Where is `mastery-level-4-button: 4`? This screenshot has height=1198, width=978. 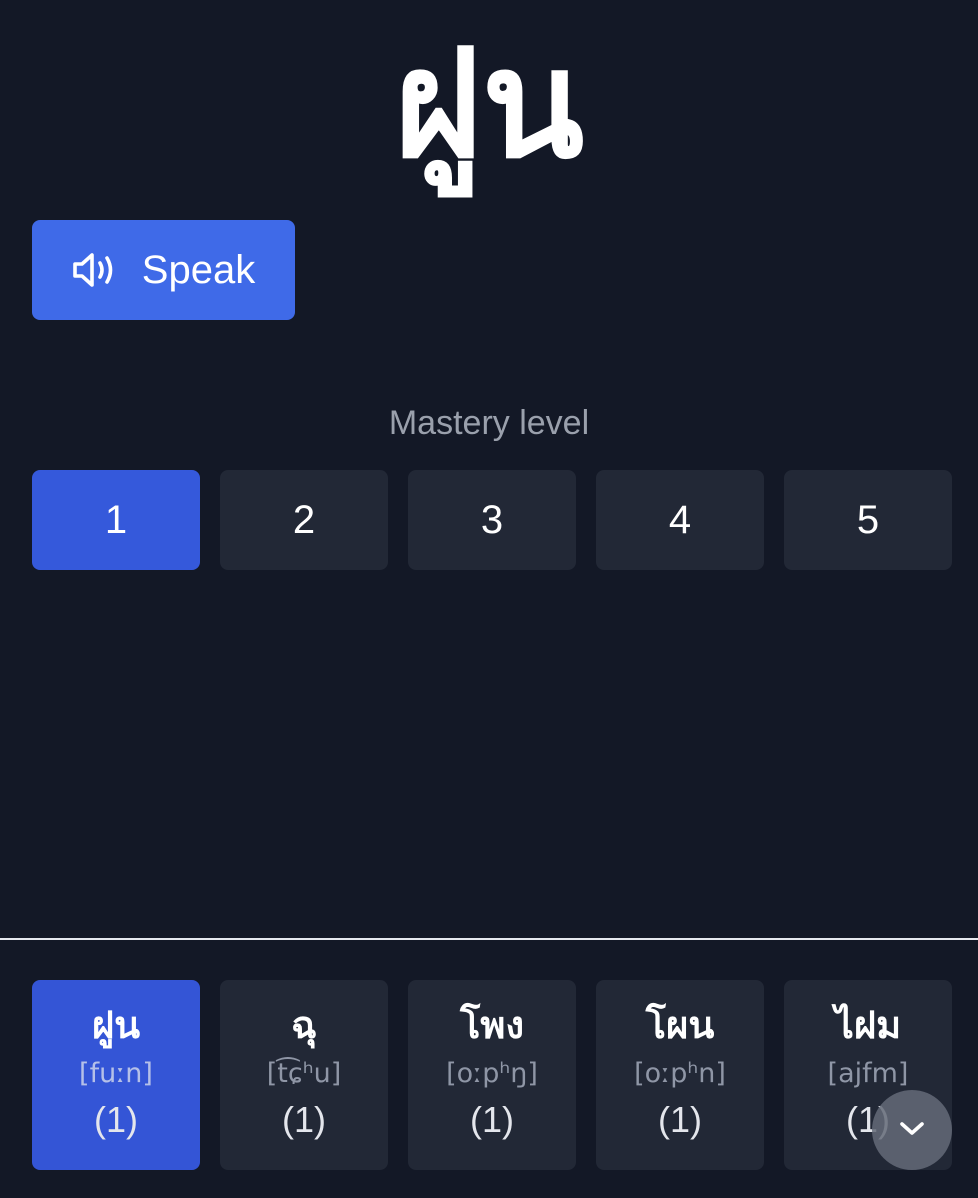 mastery-level-4-button: 4 is located at coordinates (680, 520).